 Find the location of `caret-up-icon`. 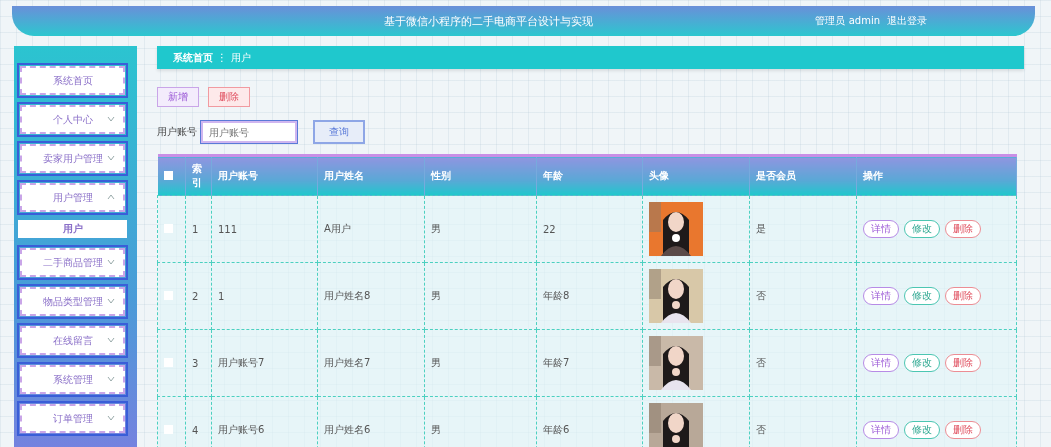

caret-up-icon is located at coordinates (111, 197).